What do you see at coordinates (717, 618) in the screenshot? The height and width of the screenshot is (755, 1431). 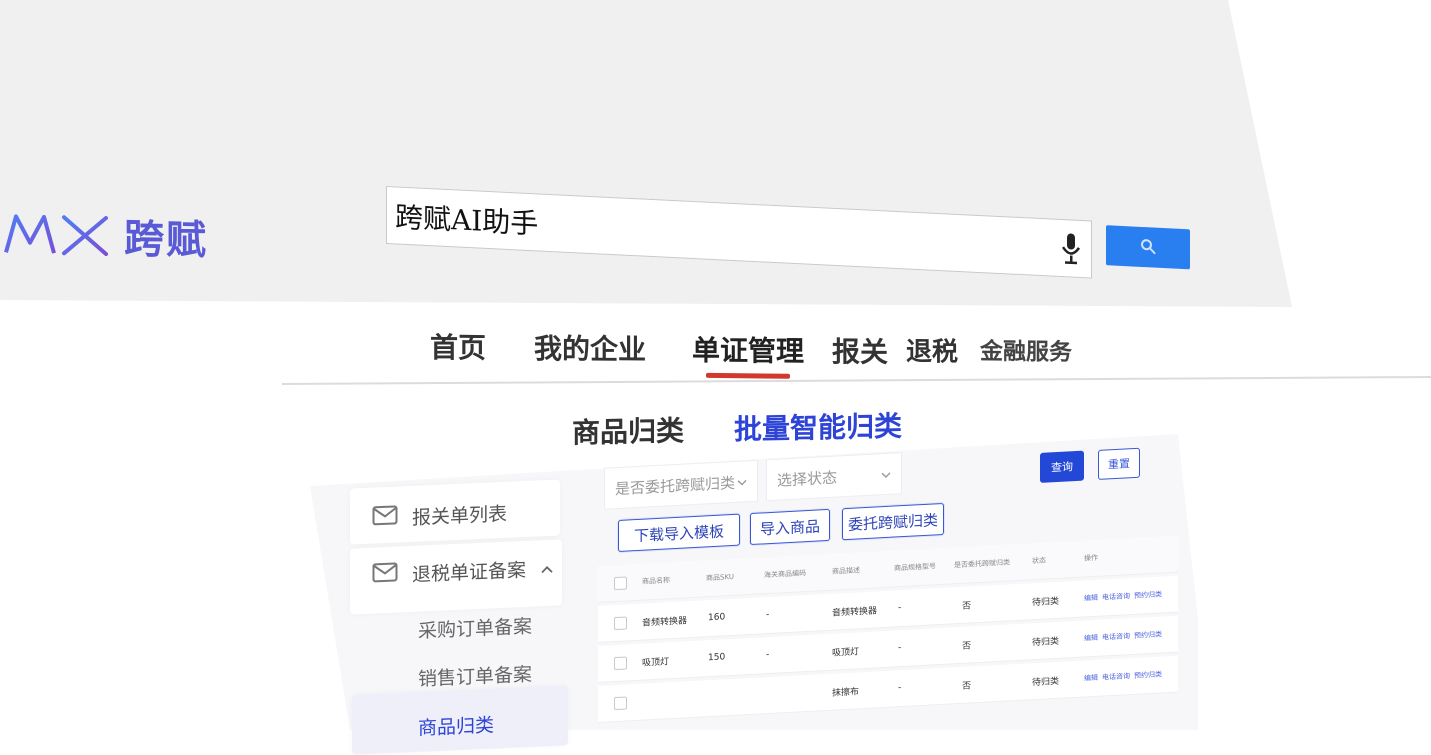 I see `cell-sku: 160` at bounding box center [717, 618].